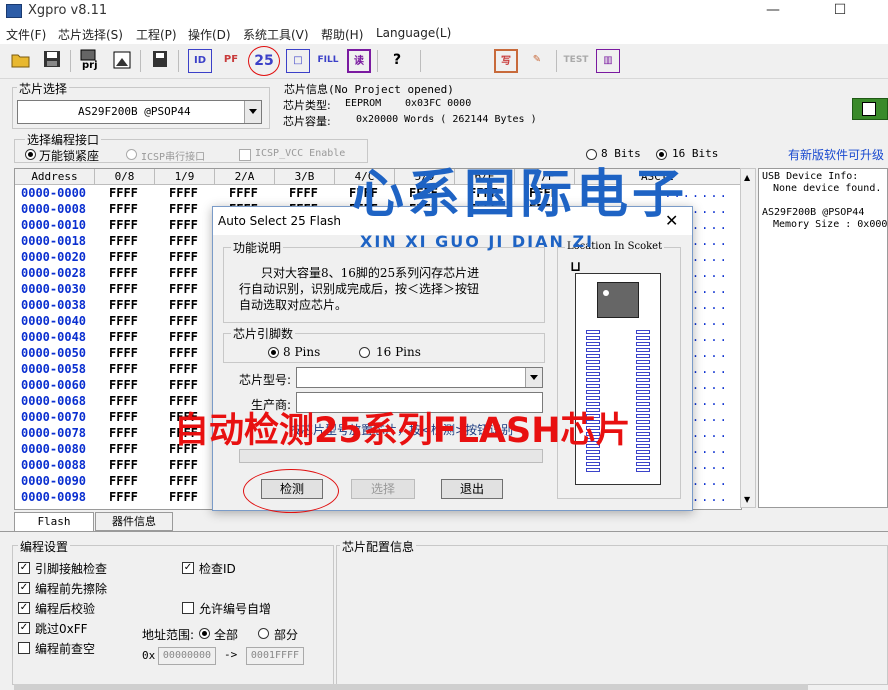 Image resolution: width=888 pixels, height=690 pixels. I want to click on blank-check-checkbox, so click(24, 648).